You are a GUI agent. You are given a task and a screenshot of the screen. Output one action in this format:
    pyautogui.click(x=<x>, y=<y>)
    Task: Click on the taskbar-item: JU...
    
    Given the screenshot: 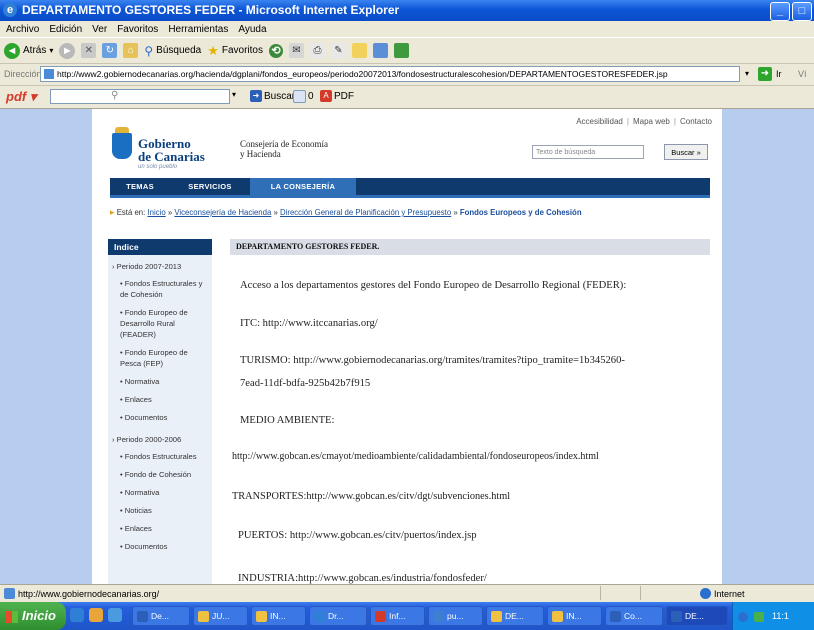 What is the action you would take?
    pyautogui.click(x=220, y=616)
    